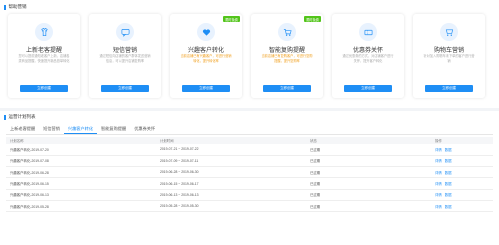 Image resolution: width=499 pixels, height=245 pixels. Describe the element at coordinates (81, 140) in the screenshot. I see `column-header-name: 计划名称` at that location.